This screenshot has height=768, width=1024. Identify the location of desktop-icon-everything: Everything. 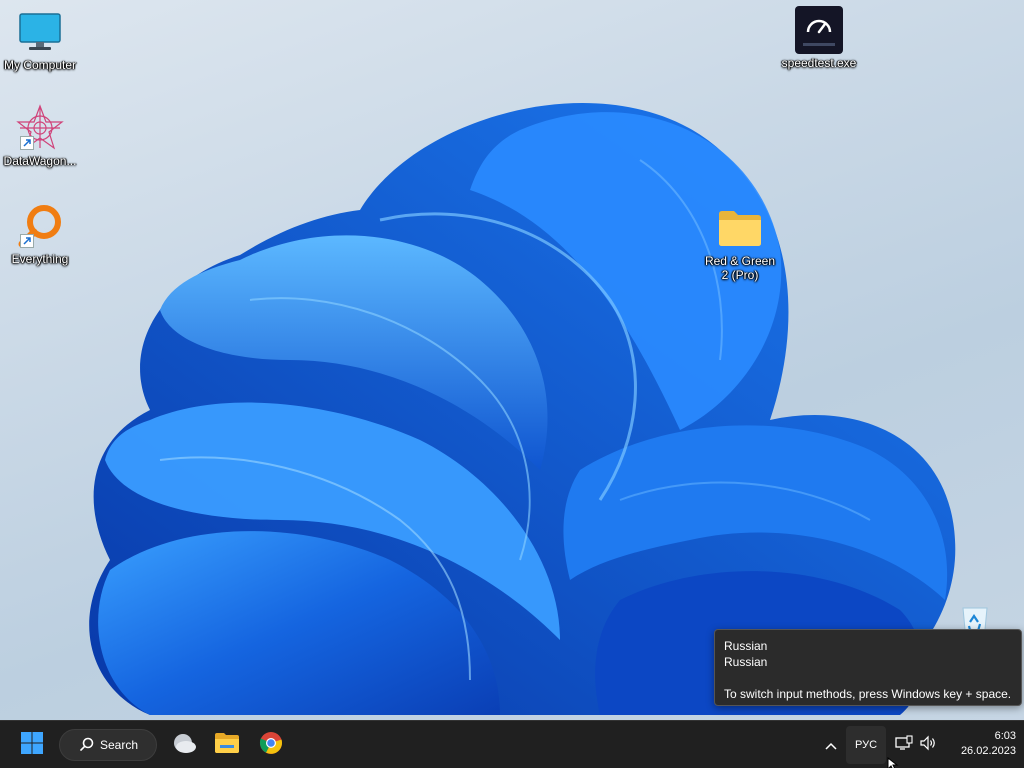
(40, 234).